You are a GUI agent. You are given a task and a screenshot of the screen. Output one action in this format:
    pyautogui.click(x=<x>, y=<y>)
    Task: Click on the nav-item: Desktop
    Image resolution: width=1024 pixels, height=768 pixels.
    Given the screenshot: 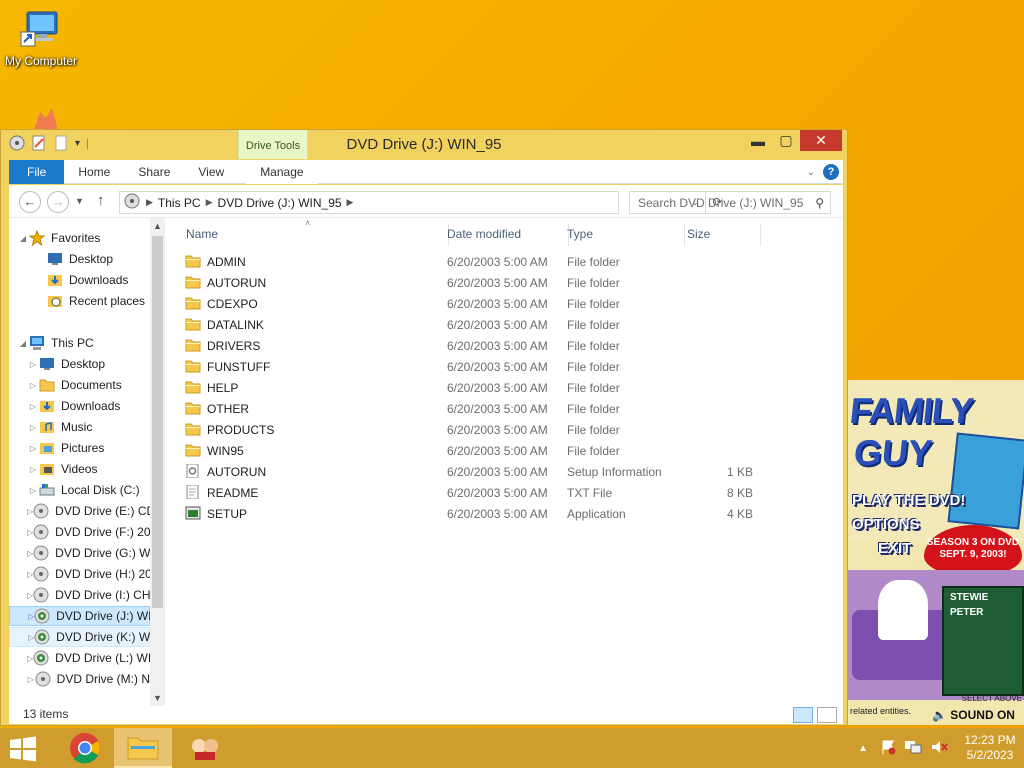 What is the action you would take?
    pyautogui.click(x=79, y=259)
    